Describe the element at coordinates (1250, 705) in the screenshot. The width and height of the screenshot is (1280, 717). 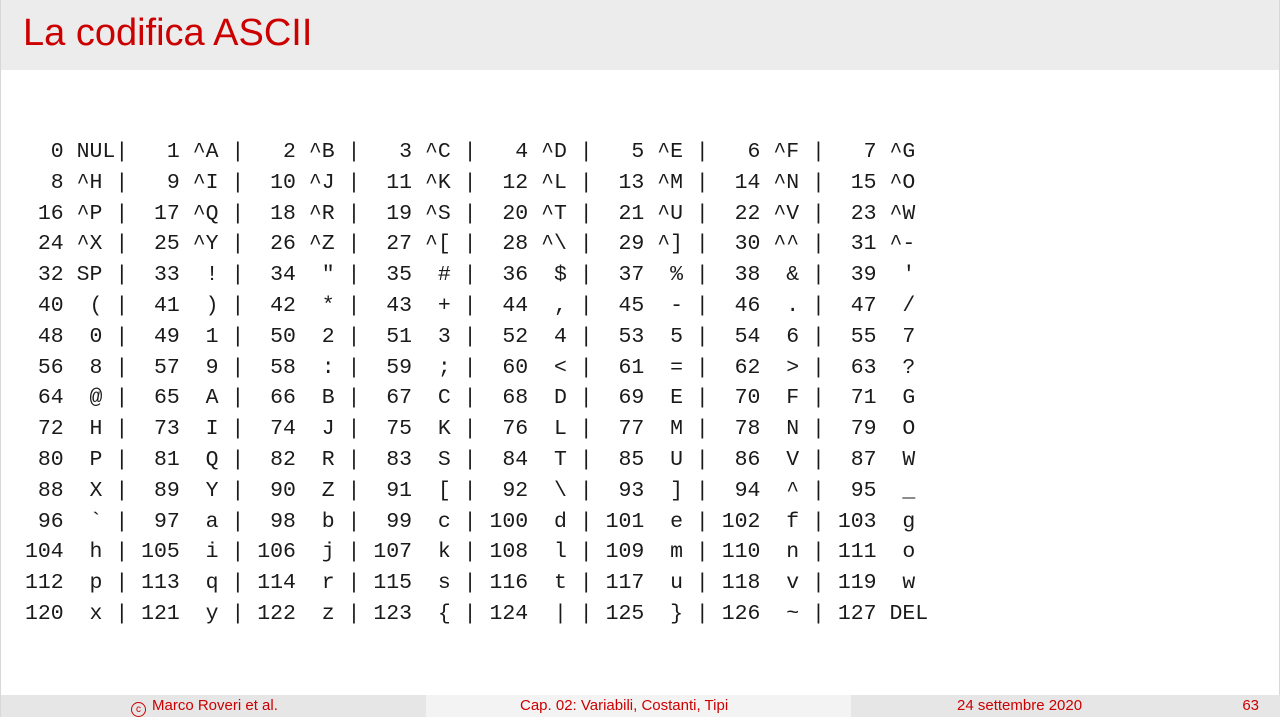
I see `footer-page-number: 63` at that location.